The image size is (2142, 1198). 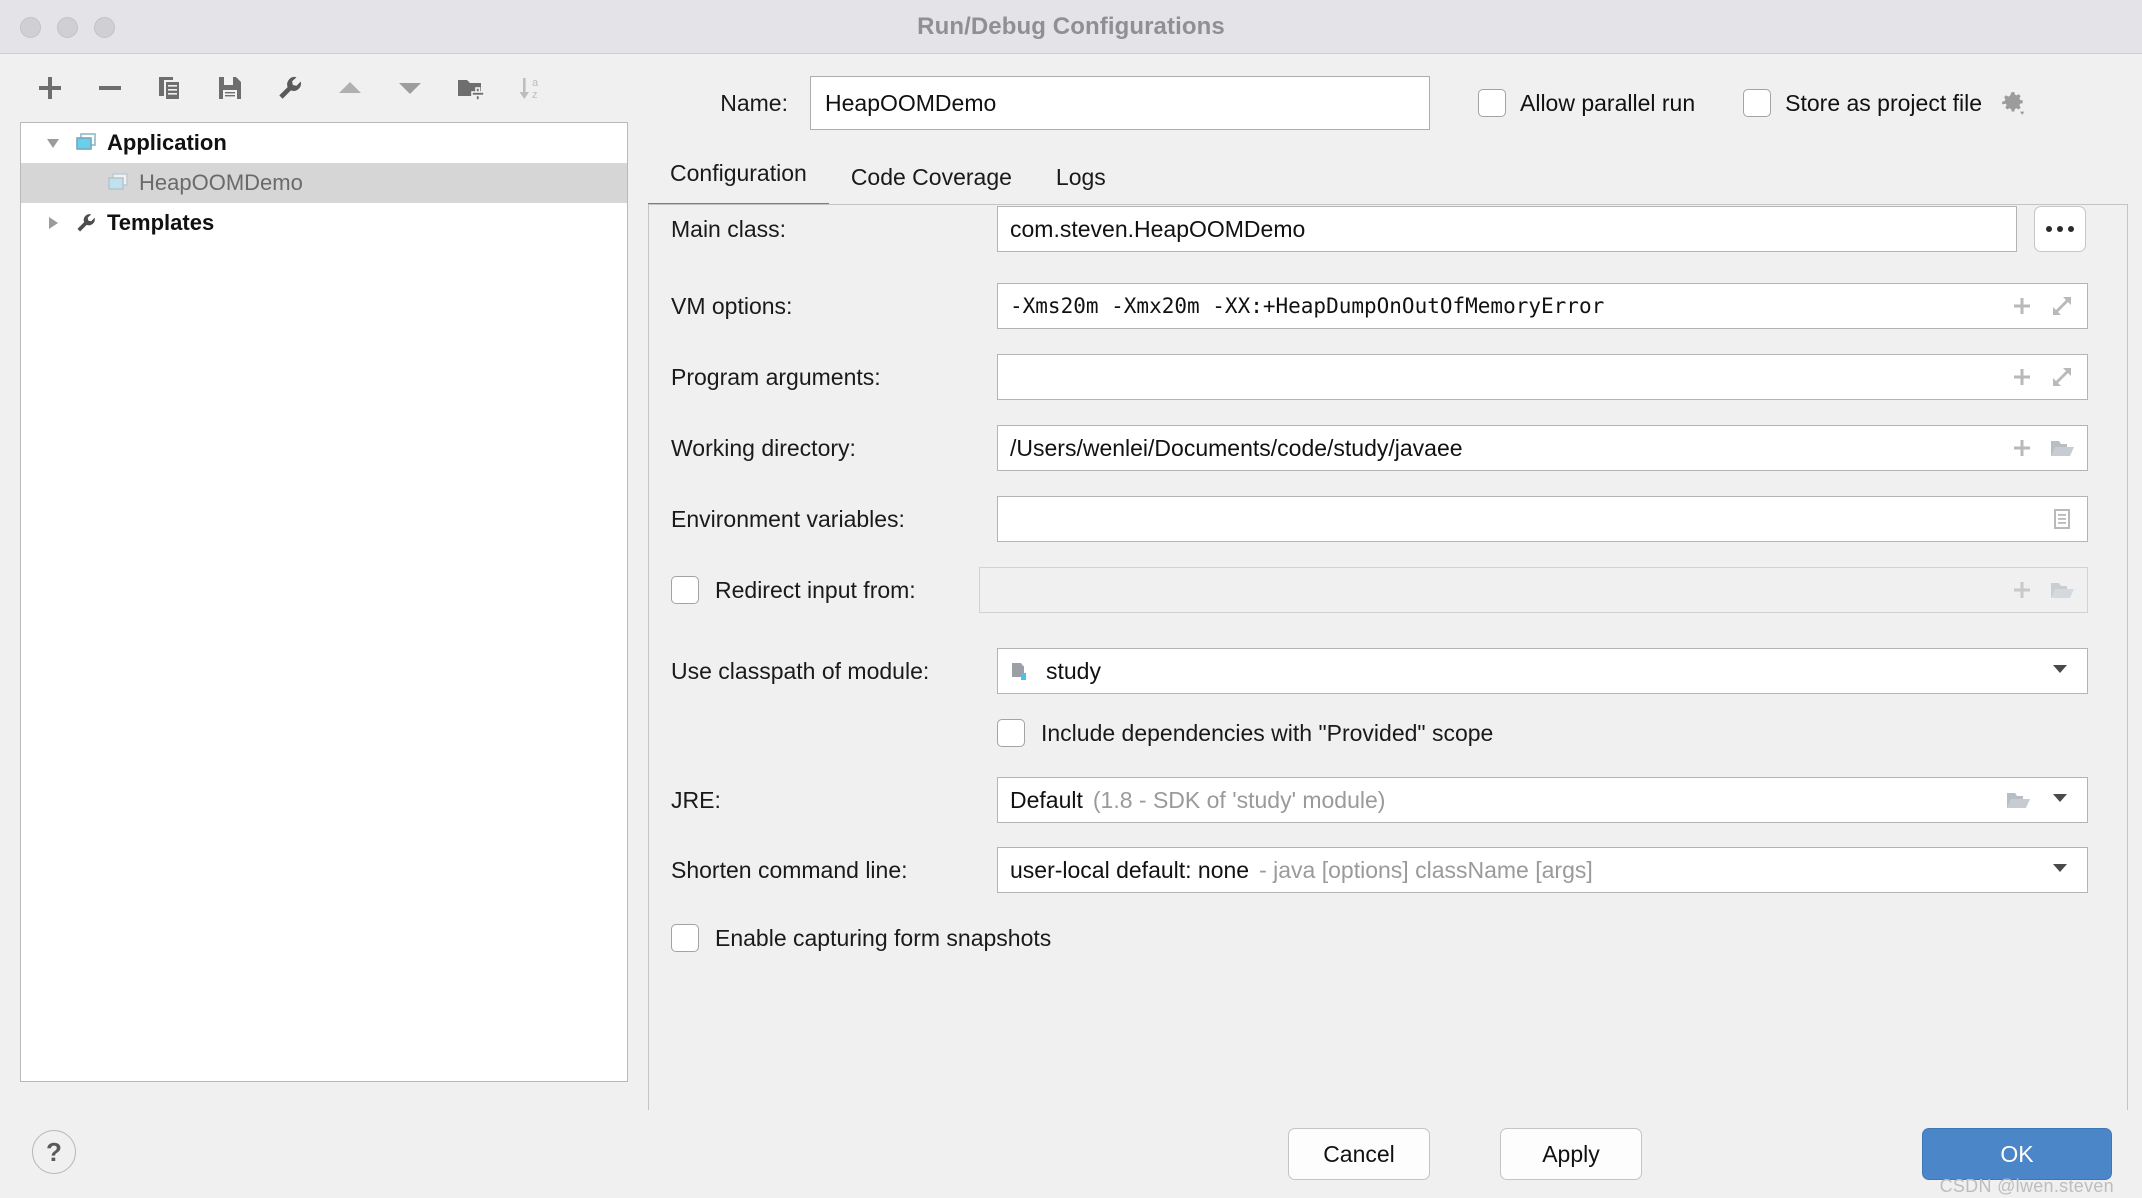 What do you see at coordinates (104, 27) in the screenshot?
I see `zoom-button` at bounding box center [104, 27].